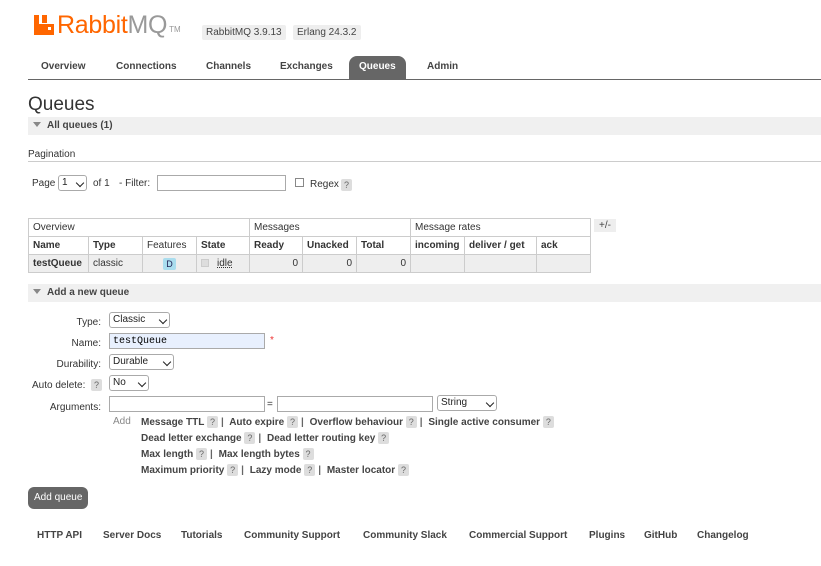 This screenshot has height=566, width=821. What do you see at coordinates (383, 263) in the screenshot?
I see `queue-total: 0` at bounding box center [383, 263].